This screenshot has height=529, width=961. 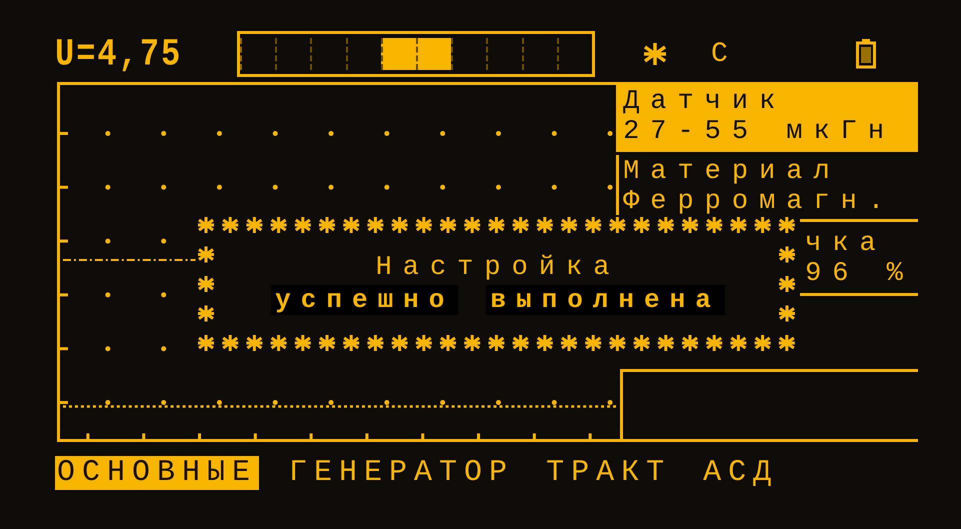 I want to click on dialog-title: Настройка, so click(x=498, y=268).